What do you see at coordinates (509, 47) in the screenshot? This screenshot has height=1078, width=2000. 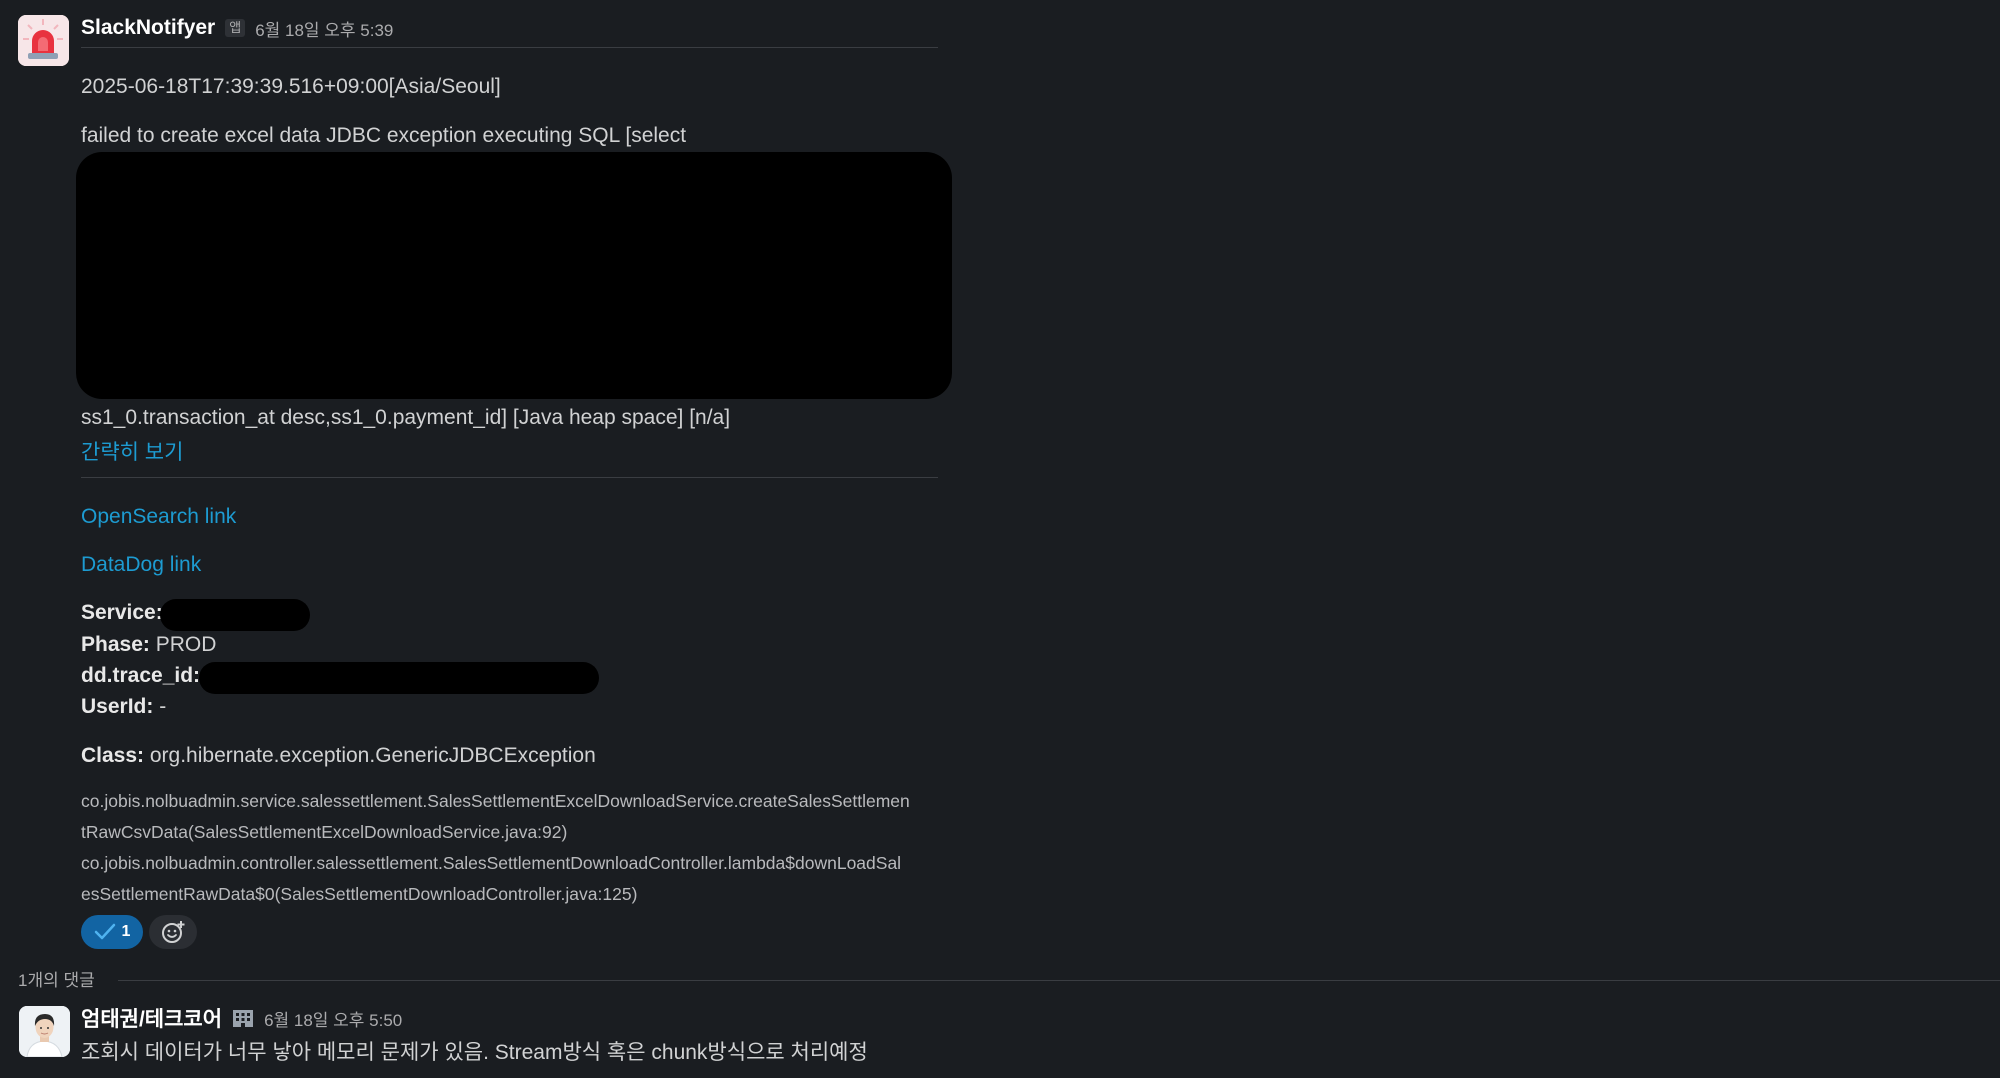 I see `attachment-divider-top` at bounding box center [509, 47].